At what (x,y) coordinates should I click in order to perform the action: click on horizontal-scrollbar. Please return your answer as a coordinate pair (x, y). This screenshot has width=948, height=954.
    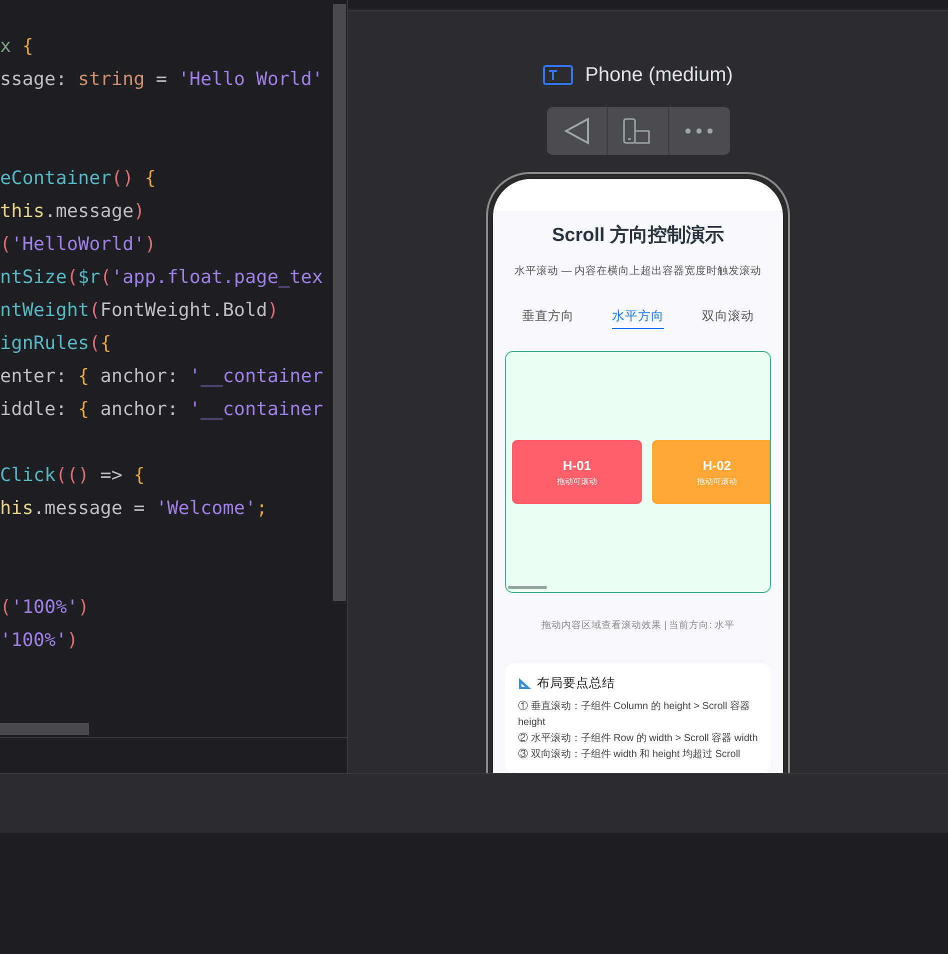
    Looking at the image, I should click on (44, 729).